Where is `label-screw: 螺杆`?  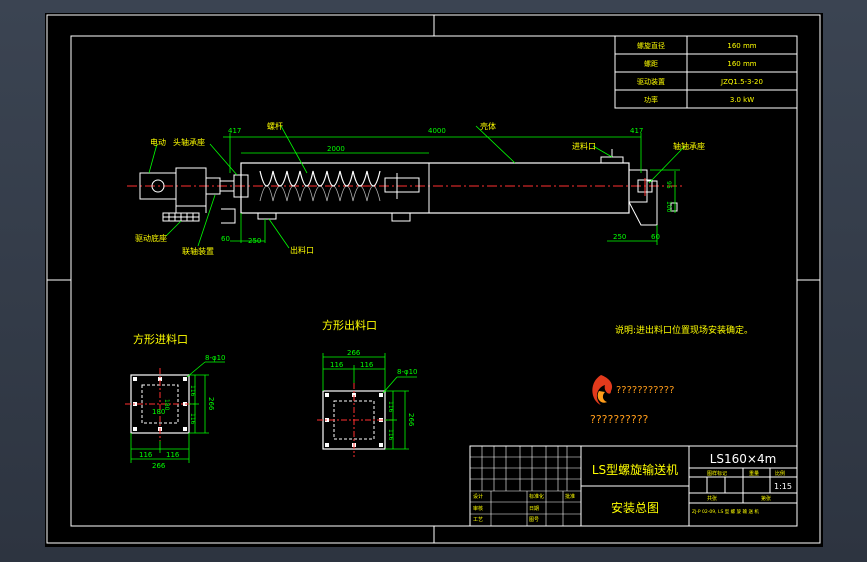
label-screw: 螺杆 is located at coordinates (275, 126).